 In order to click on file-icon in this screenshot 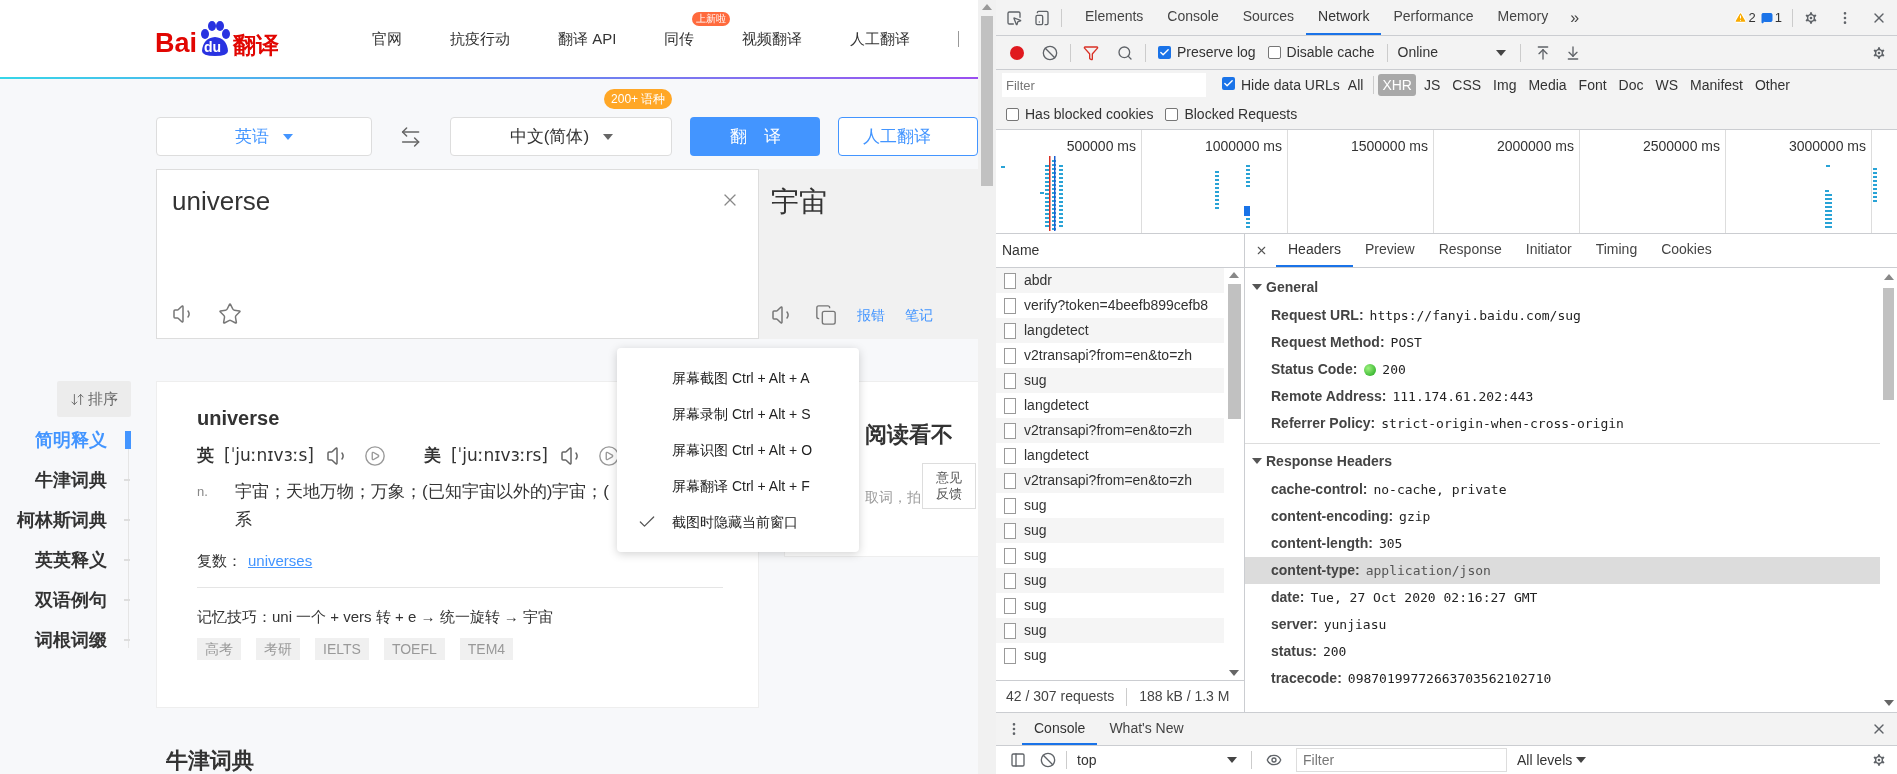, I will do `click(1010, 355)`.